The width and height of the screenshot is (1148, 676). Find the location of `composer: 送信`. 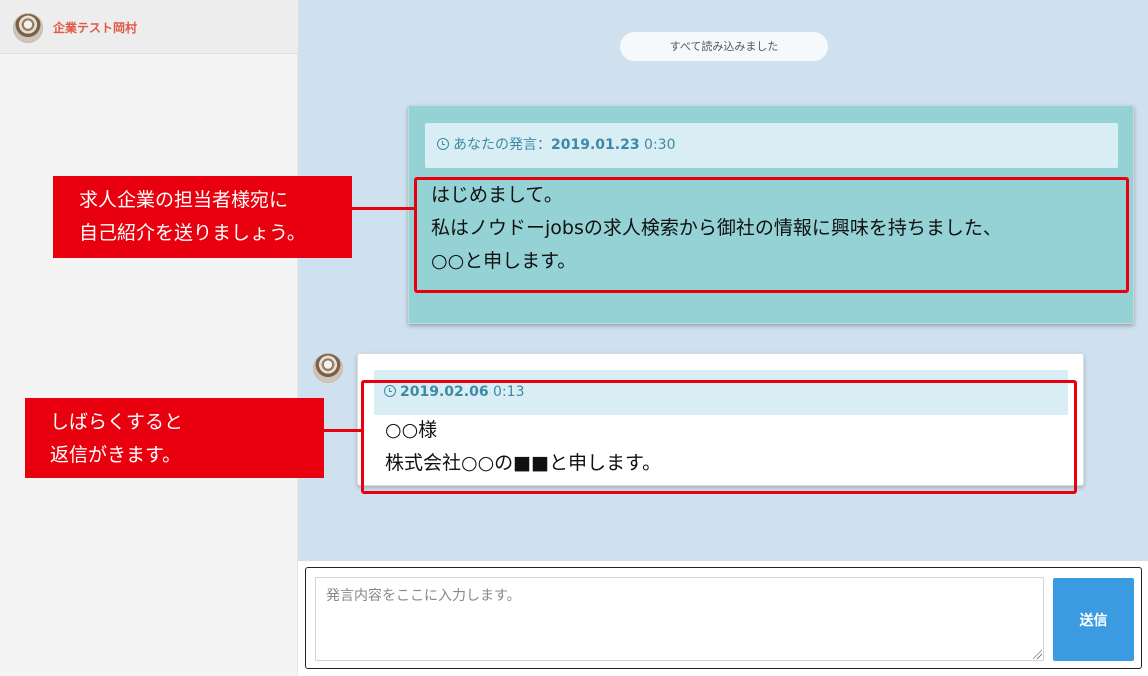

composer: 送信 is located at coordinates (723, 618).